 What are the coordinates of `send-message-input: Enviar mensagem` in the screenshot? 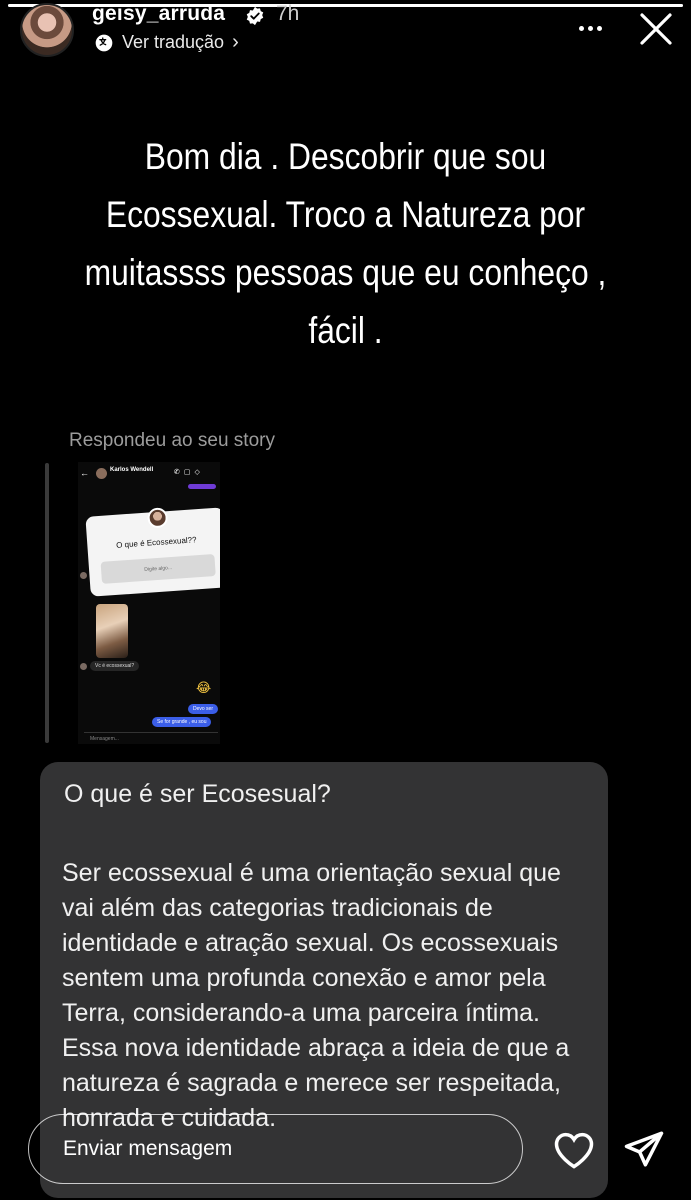 It's located at (275, 1149).